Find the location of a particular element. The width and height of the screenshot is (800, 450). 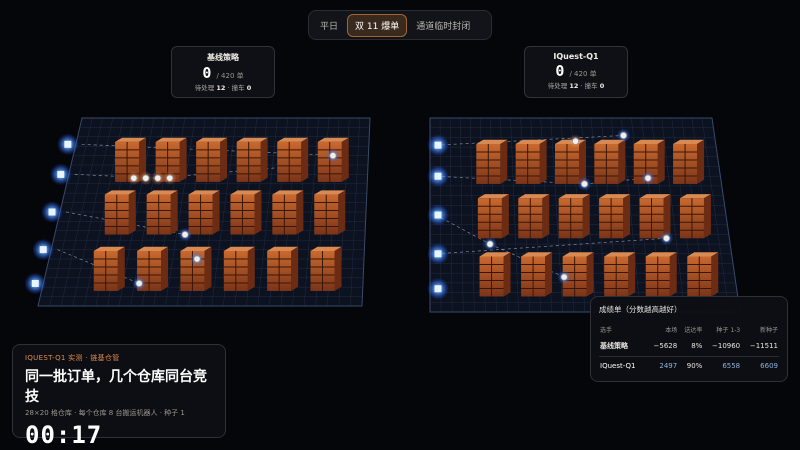

warehouse-name: IQuest-Q1 is located at coordinates (576, 56).